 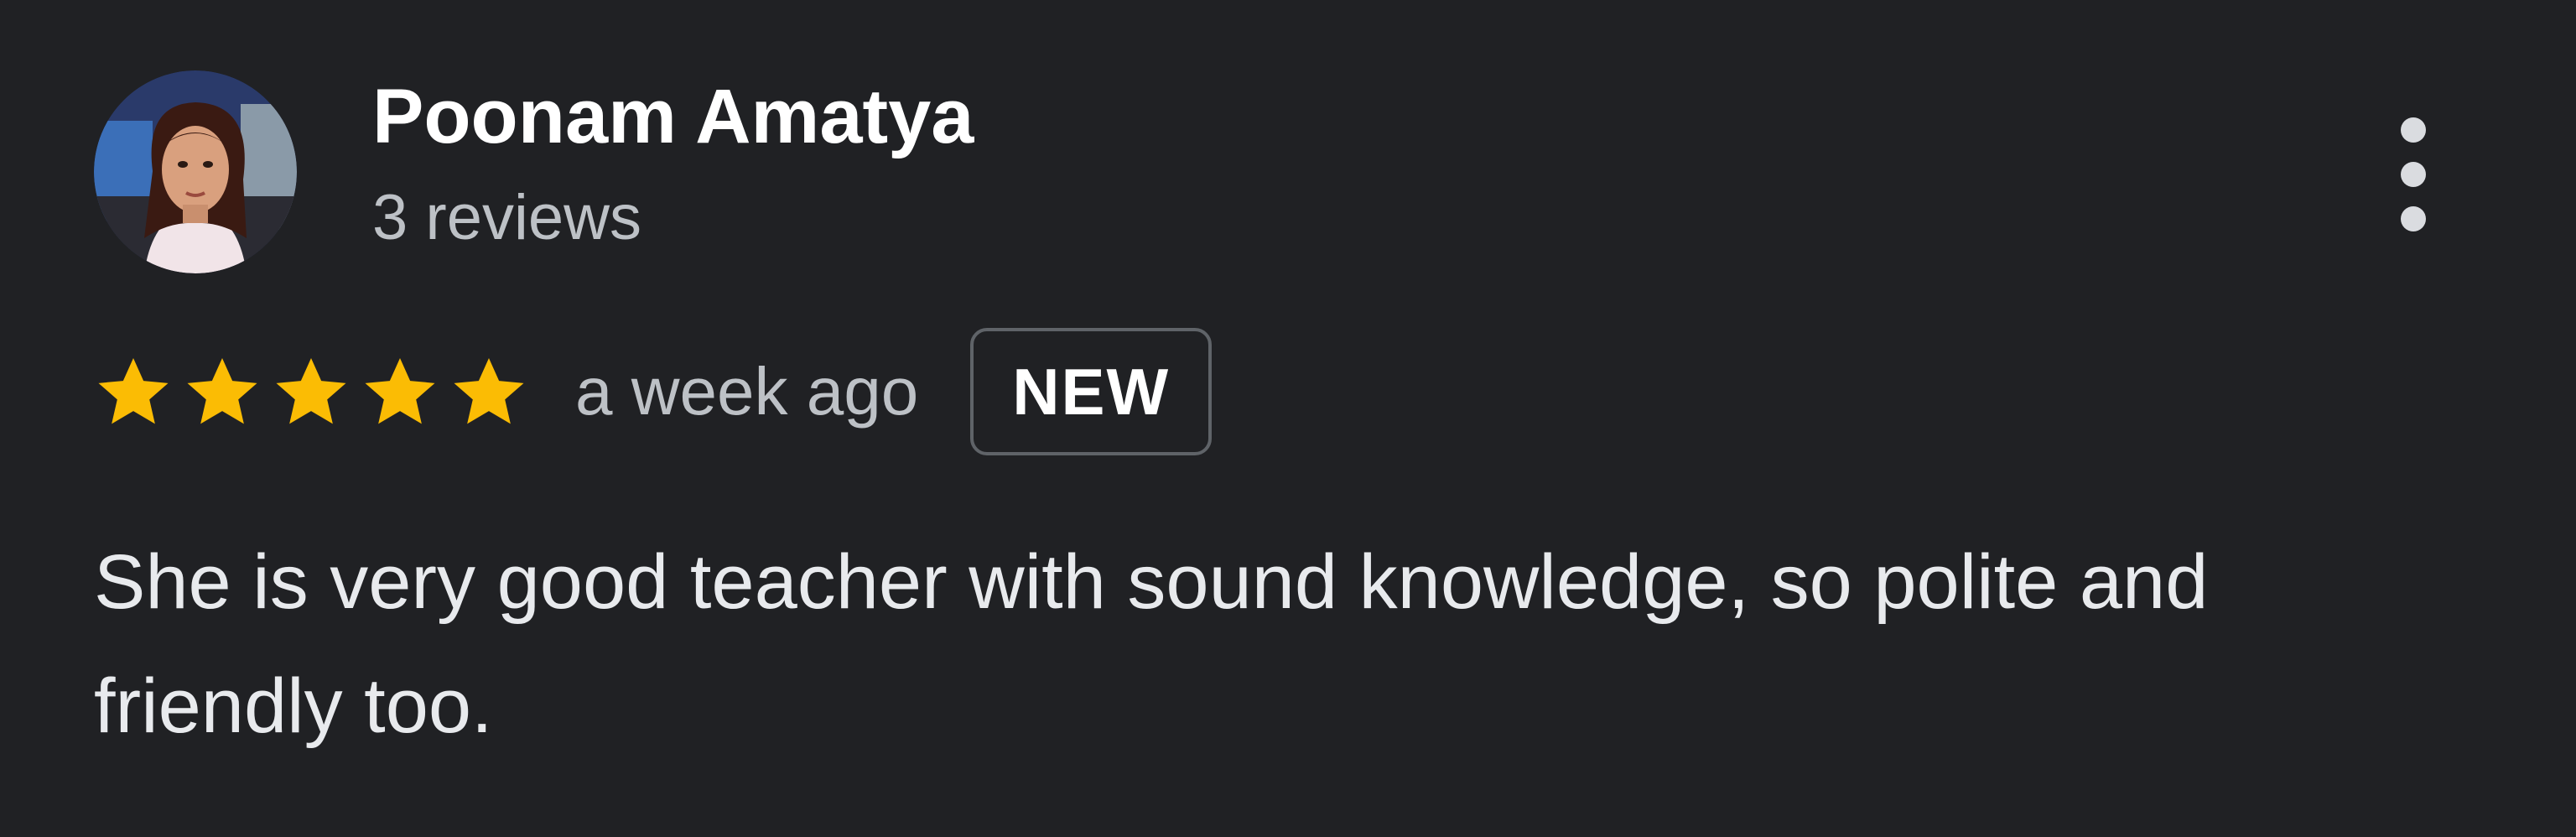 I want to click on more-options-button, so click(x=2413, y=174).